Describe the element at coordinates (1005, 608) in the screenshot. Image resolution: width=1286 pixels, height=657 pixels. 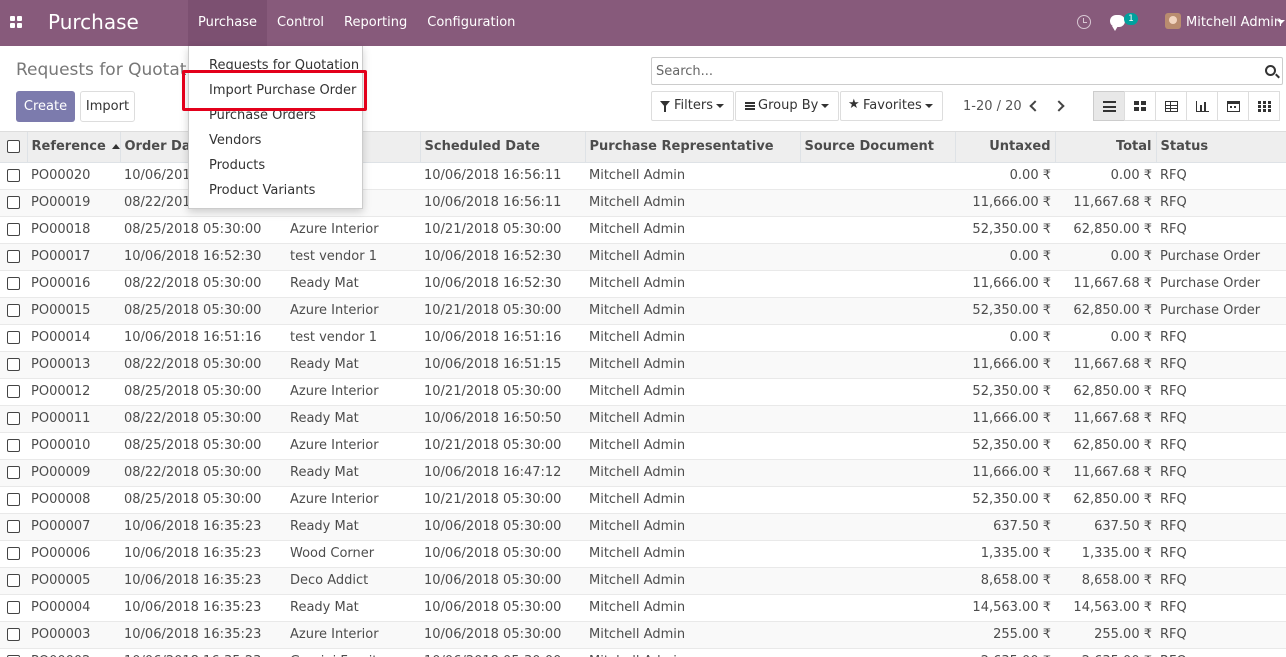
I see `cell-untaxed: 14,563.00 ₹` at that location.